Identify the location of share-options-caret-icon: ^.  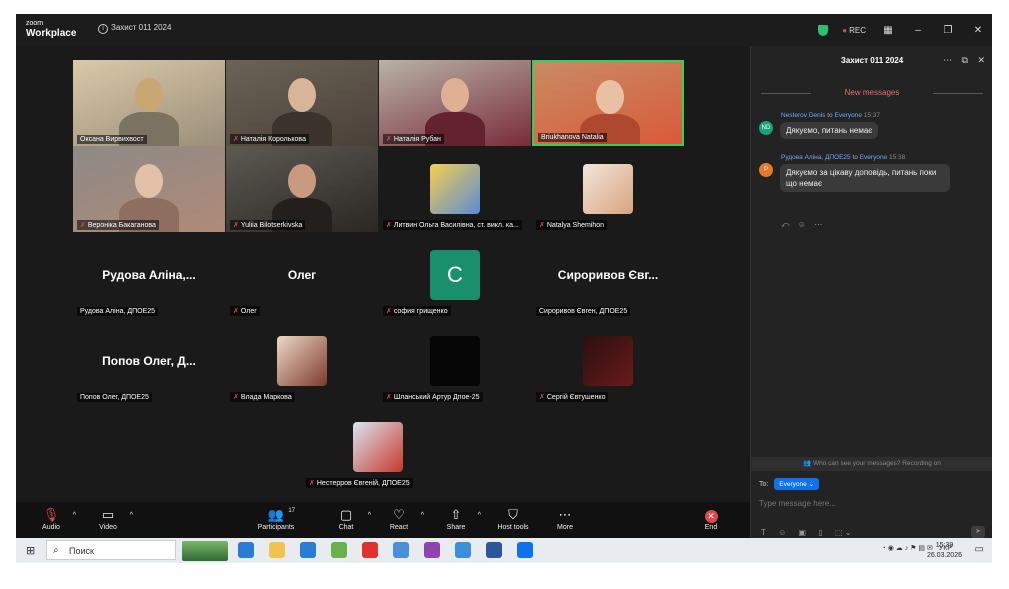
(479, 515).